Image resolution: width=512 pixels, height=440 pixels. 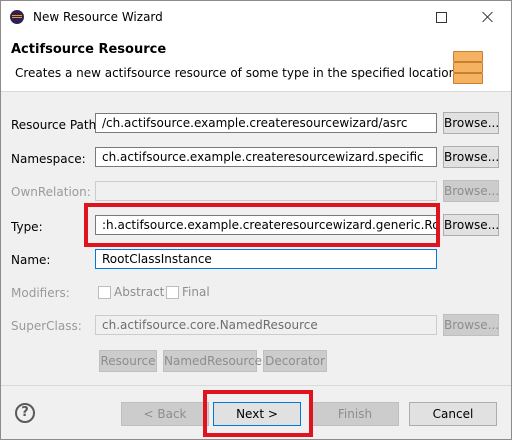 I want to click on resource-path-label: Resource Path:, so click(x=56, y=125).